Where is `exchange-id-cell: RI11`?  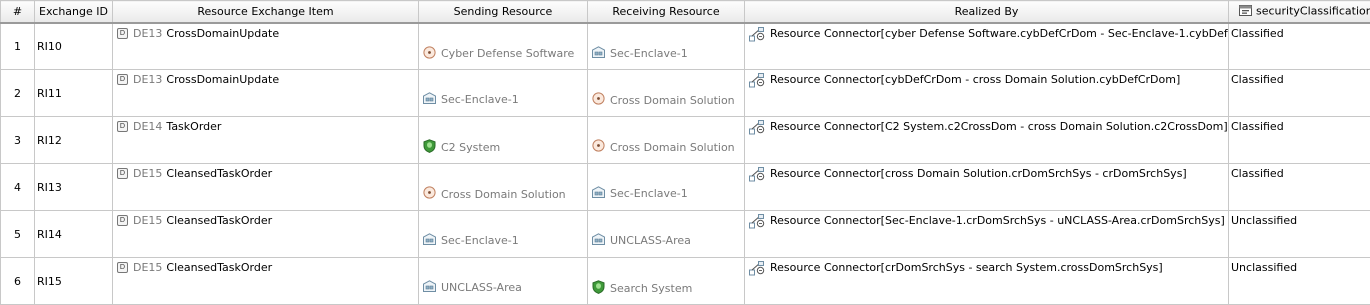
exchange-id-cell: RI11 is located at coordinates (73, 93).